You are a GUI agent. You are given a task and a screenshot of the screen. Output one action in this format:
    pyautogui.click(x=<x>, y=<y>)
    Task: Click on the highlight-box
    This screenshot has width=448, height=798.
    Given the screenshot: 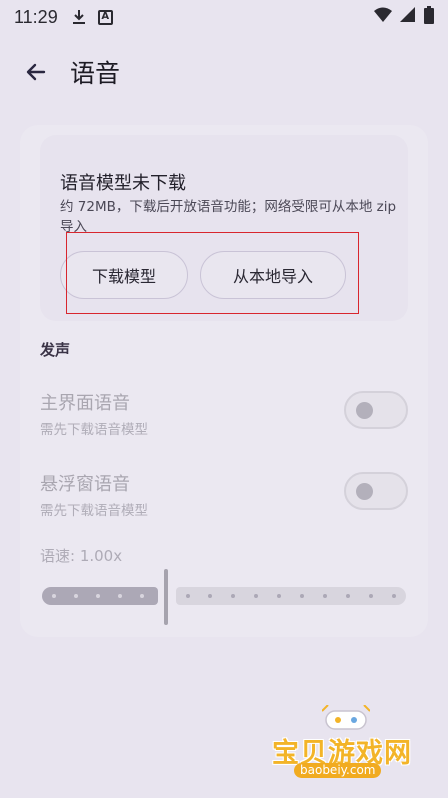 What is the action you would take?
    pyautogui.click(x=212, y=273)
    